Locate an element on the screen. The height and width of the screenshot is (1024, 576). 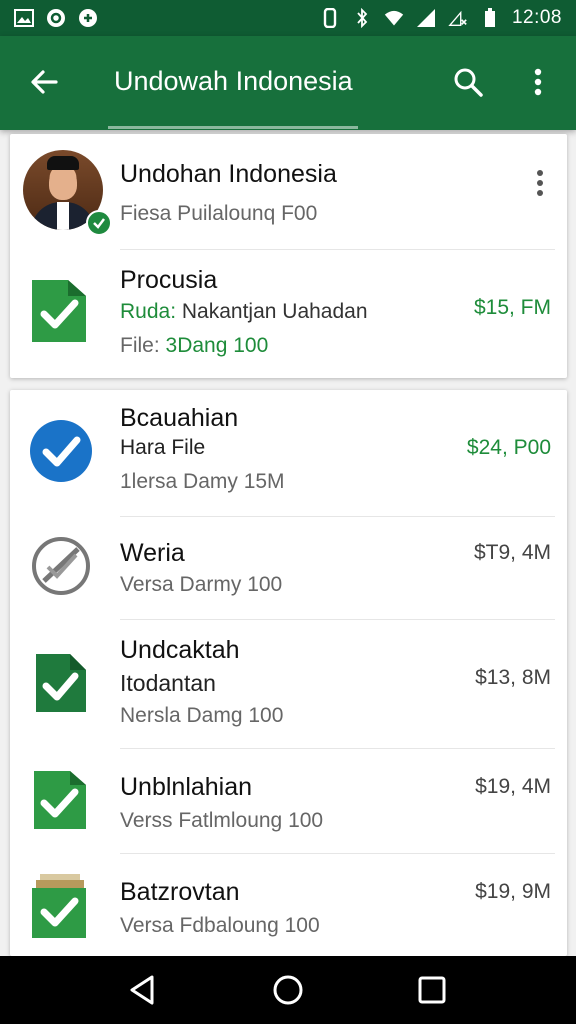
profile-name: Undohan Indonesia is located at coordinates (228, 174).